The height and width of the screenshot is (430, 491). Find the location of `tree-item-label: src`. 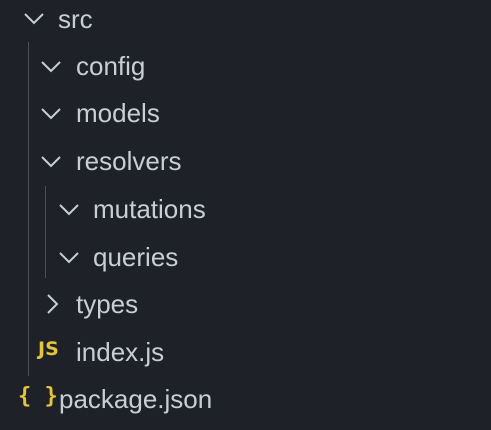

tree-item-label: src is located at coordinates (75, 19).